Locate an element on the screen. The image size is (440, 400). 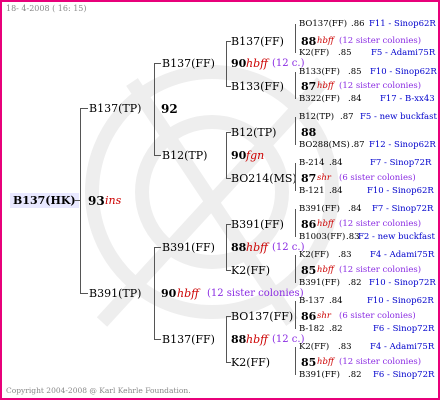
gen3-name: B12(TP) is located at coordinates (253, 132).